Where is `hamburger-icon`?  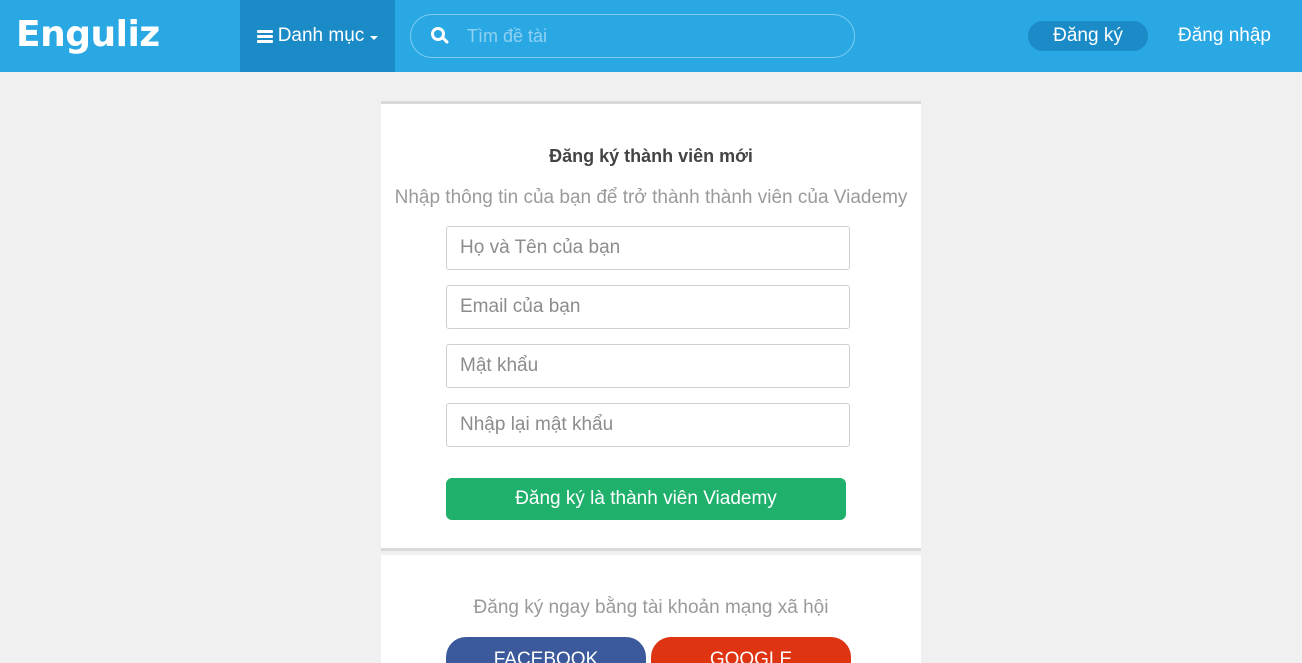 hamburger-icon is located at coordinates (264, 36).